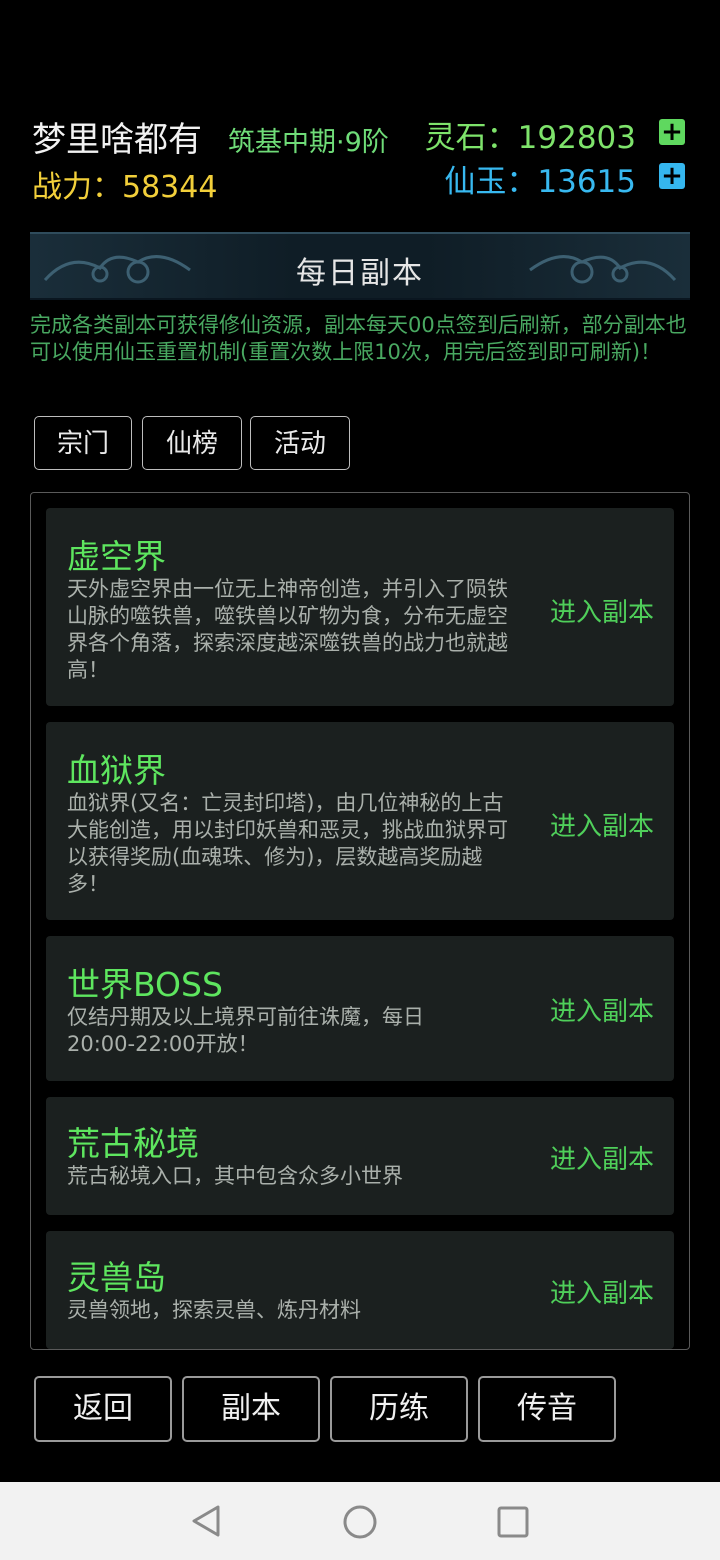 This screenshot has height=1560, width=720. What do you see at coordinates (214, 1310) in the screenshot?
I see `dungeon-description: 灵兽领地，探索灵兽、炼丹材料` at bounding box center [214, 1310].